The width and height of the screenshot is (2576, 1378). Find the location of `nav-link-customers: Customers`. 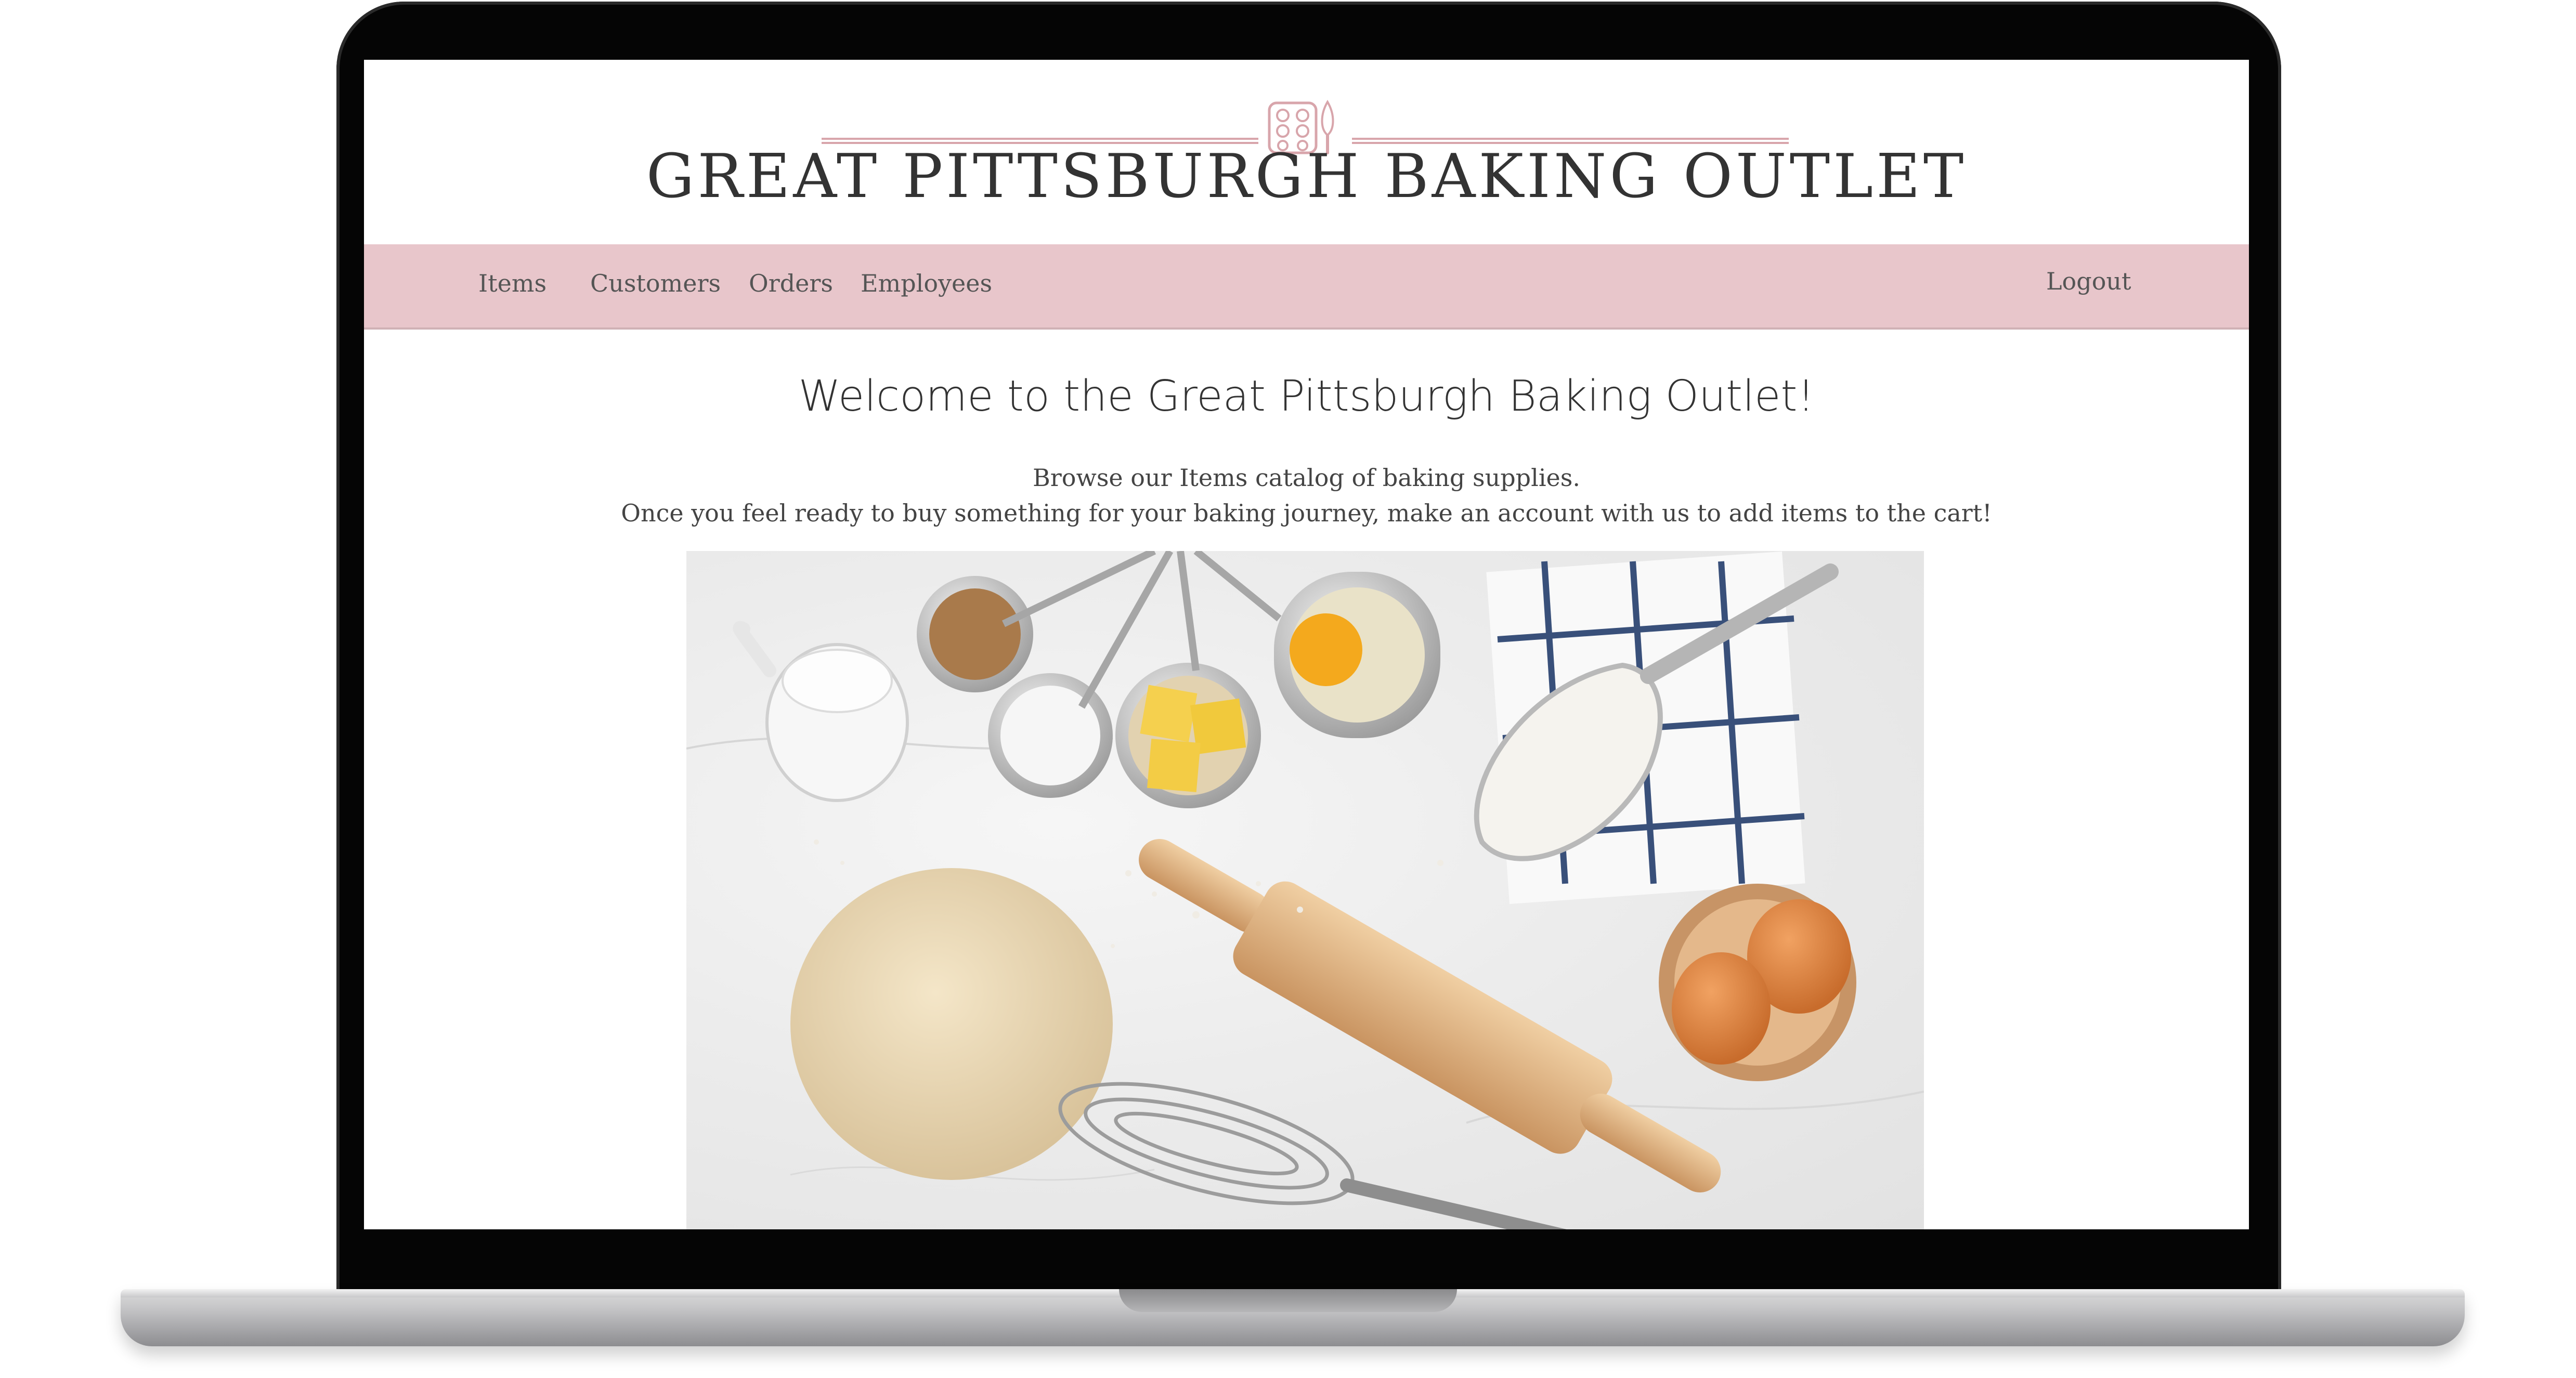

nav-link-customers: Customers is located at coordinates (655, 283).